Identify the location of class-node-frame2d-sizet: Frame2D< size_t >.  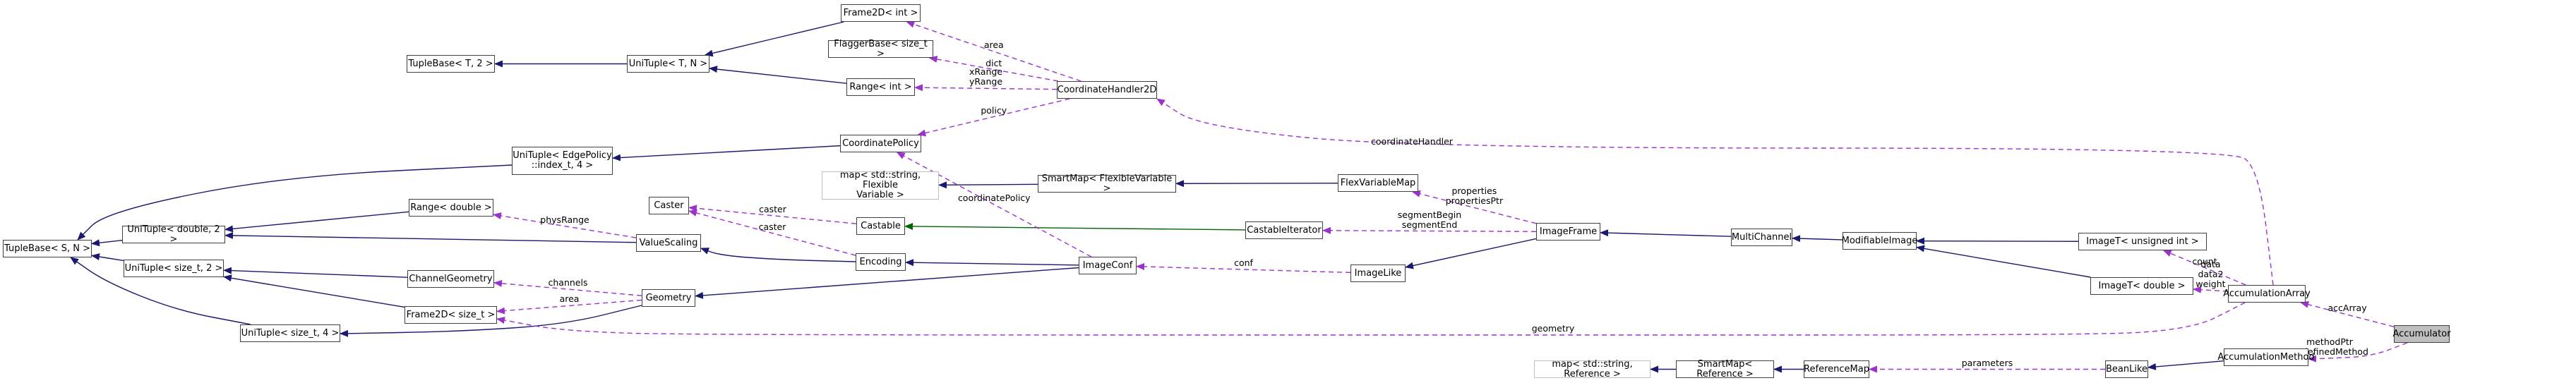
(451, 315).